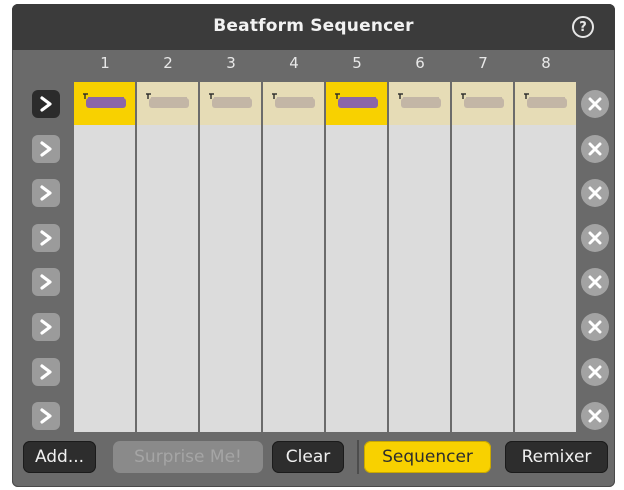  I want to click on title-bar: Beatform Sequencer ?, so click(313, 27).